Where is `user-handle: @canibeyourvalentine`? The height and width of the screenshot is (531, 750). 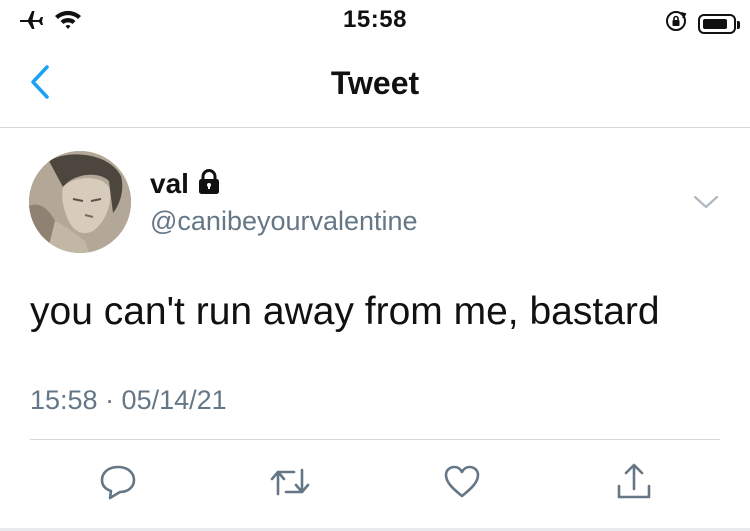
user-handle: @canibeyourvalentine is located at coordinates (284, 221).